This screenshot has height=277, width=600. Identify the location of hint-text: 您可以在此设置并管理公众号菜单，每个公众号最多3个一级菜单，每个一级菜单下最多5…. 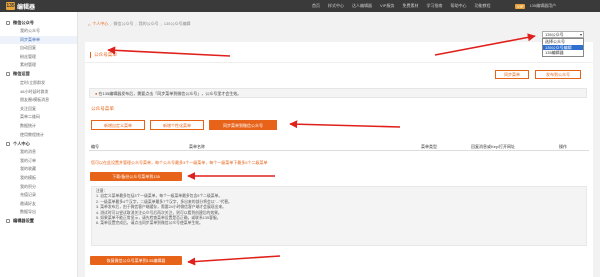
(179, 162).